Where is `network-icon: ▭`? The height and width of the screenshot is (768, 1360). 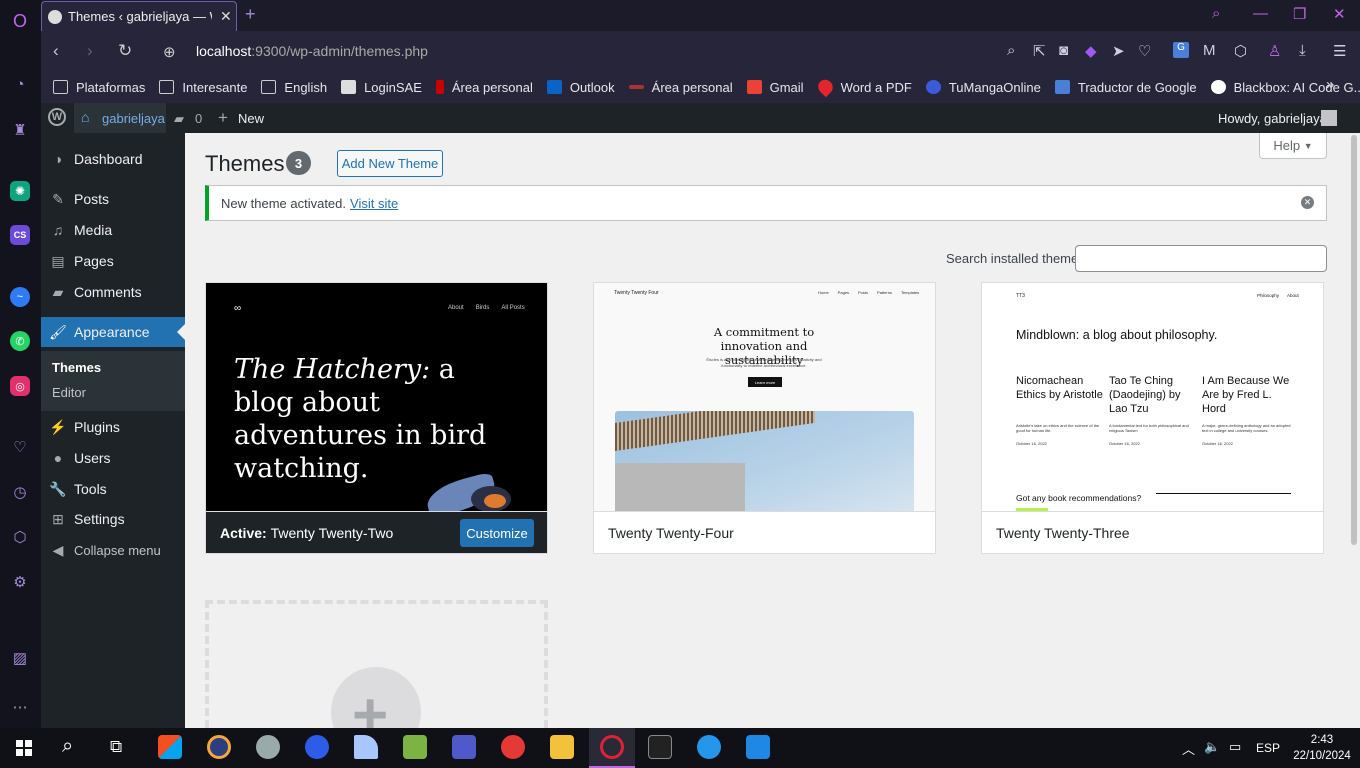
network-icon: ▭ is located at coordinates (1235, 747).